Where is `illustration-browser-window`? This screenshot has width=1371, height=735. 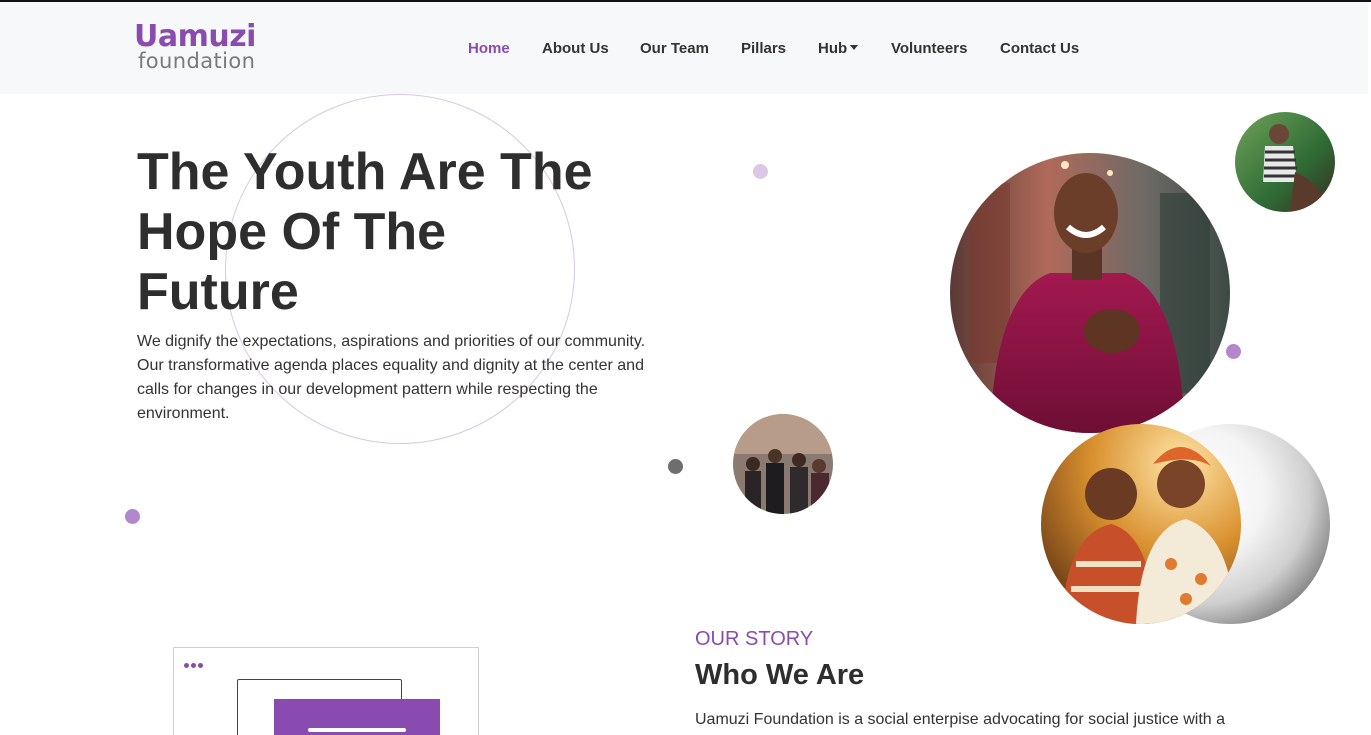
illustration-browser-window is located at coordinates (326, 691).